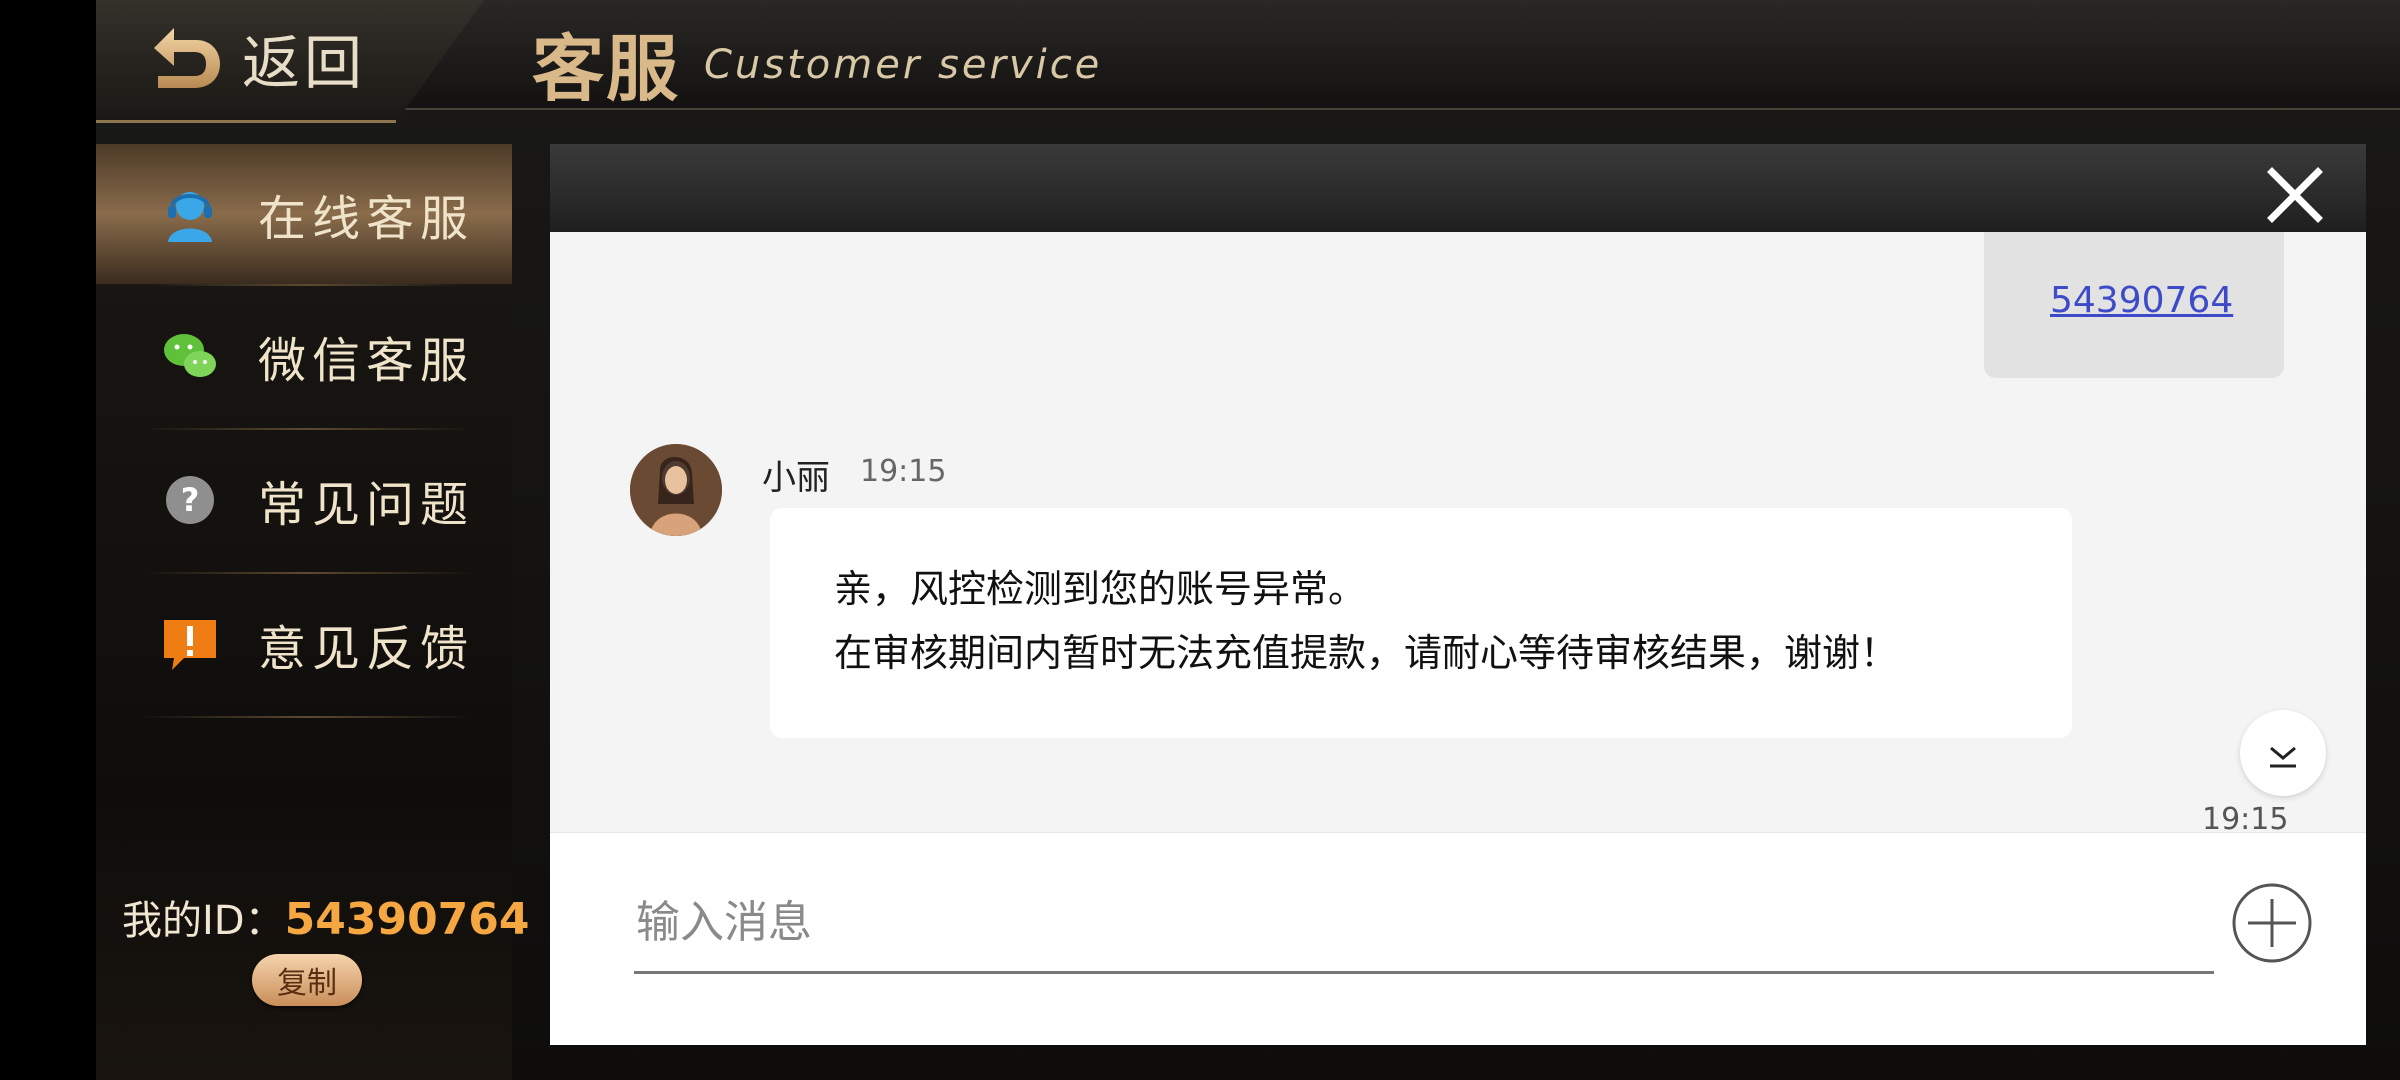  Describe the element at coordinates (203, 921) in the screenshot. I see `my-id-label: 我的ID：` at that location.